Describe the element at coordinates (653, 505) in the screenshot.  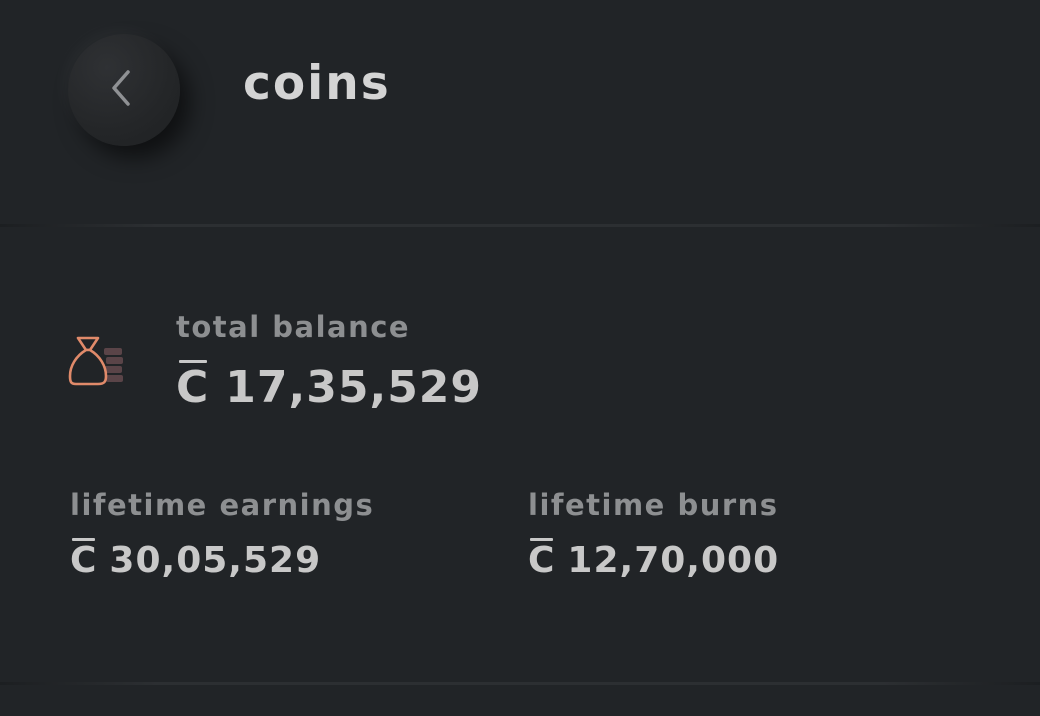
I see `lifetime-burns-label: lifetime burns` at that location.